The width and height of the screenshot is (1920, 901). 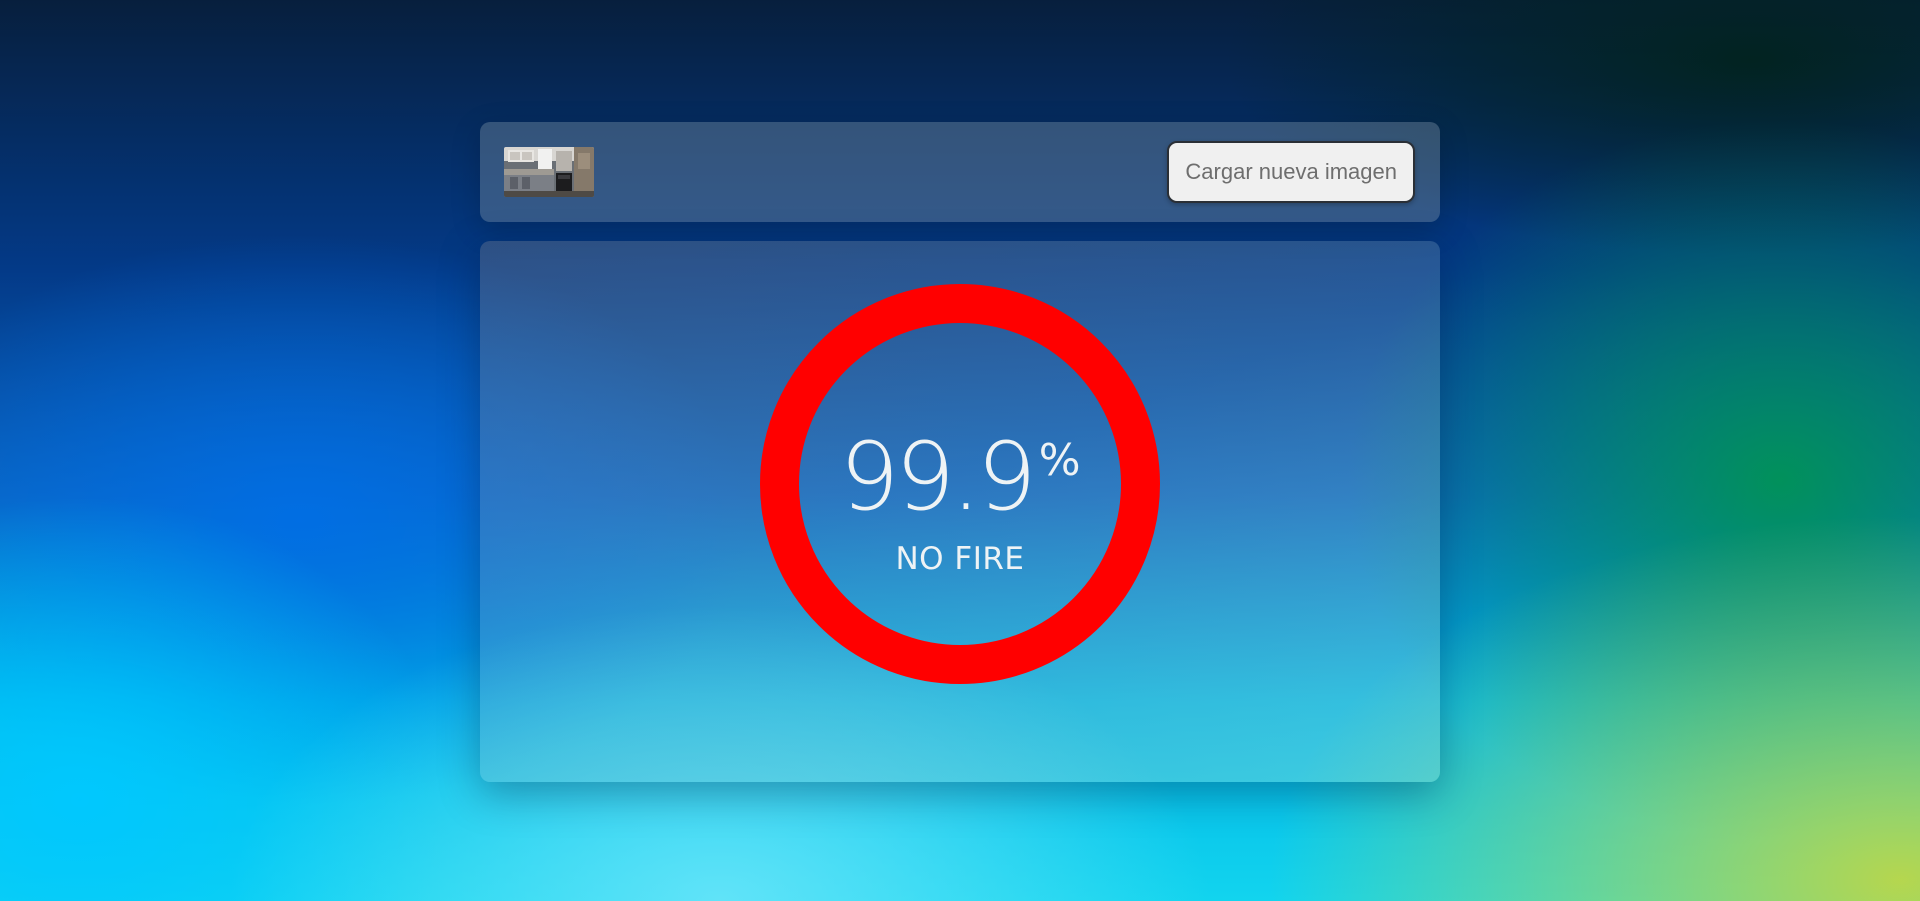 What do you see at coordinates (937, 477) in the screenshot?
I see `result-percentage-value: 99.9` at bounding box center [937, 477].